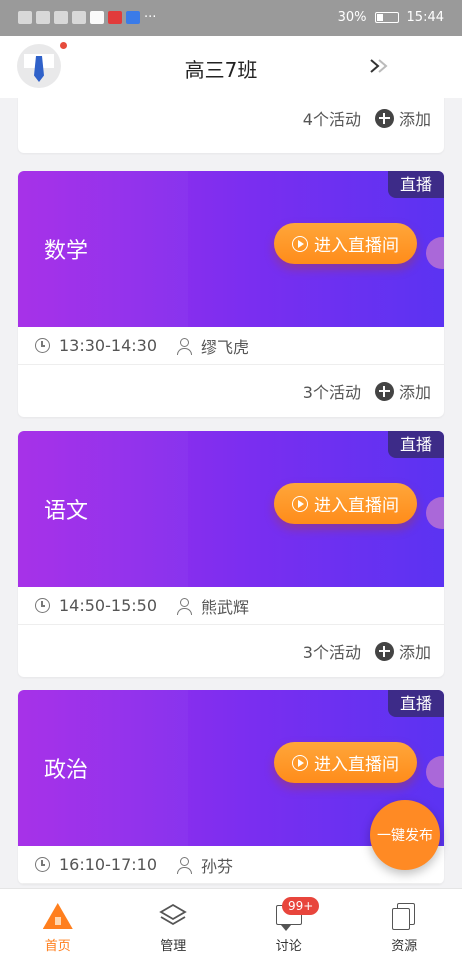 This screenshot has width=462, height=960. I want to click on status-bar: ··· 30% 15:44, so click(231, 18).